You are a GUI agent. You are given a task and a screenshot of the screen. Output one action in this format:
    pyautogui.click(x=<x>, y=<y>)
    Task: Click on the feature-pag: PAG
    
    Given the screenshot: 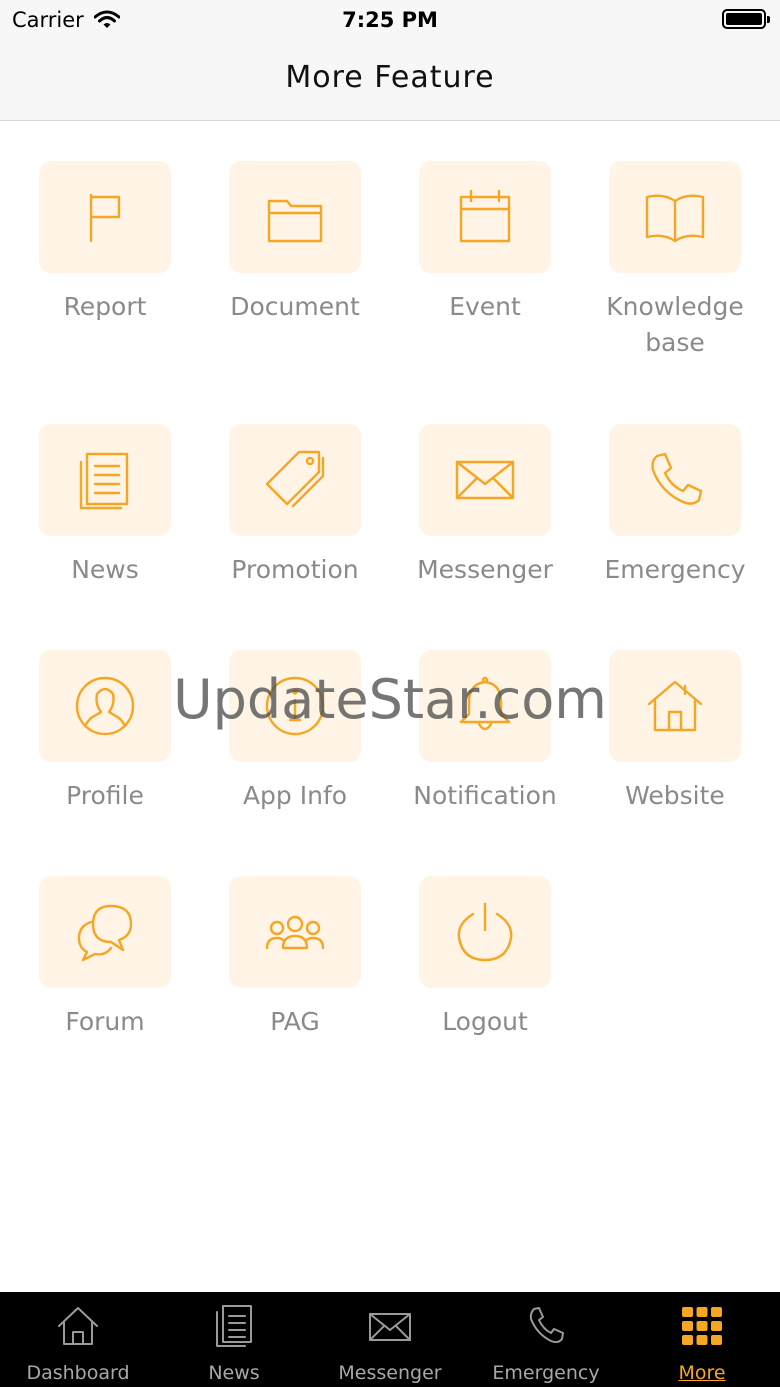 What is the action you would take?
    pyautogui.click(x=295, y=958)
    